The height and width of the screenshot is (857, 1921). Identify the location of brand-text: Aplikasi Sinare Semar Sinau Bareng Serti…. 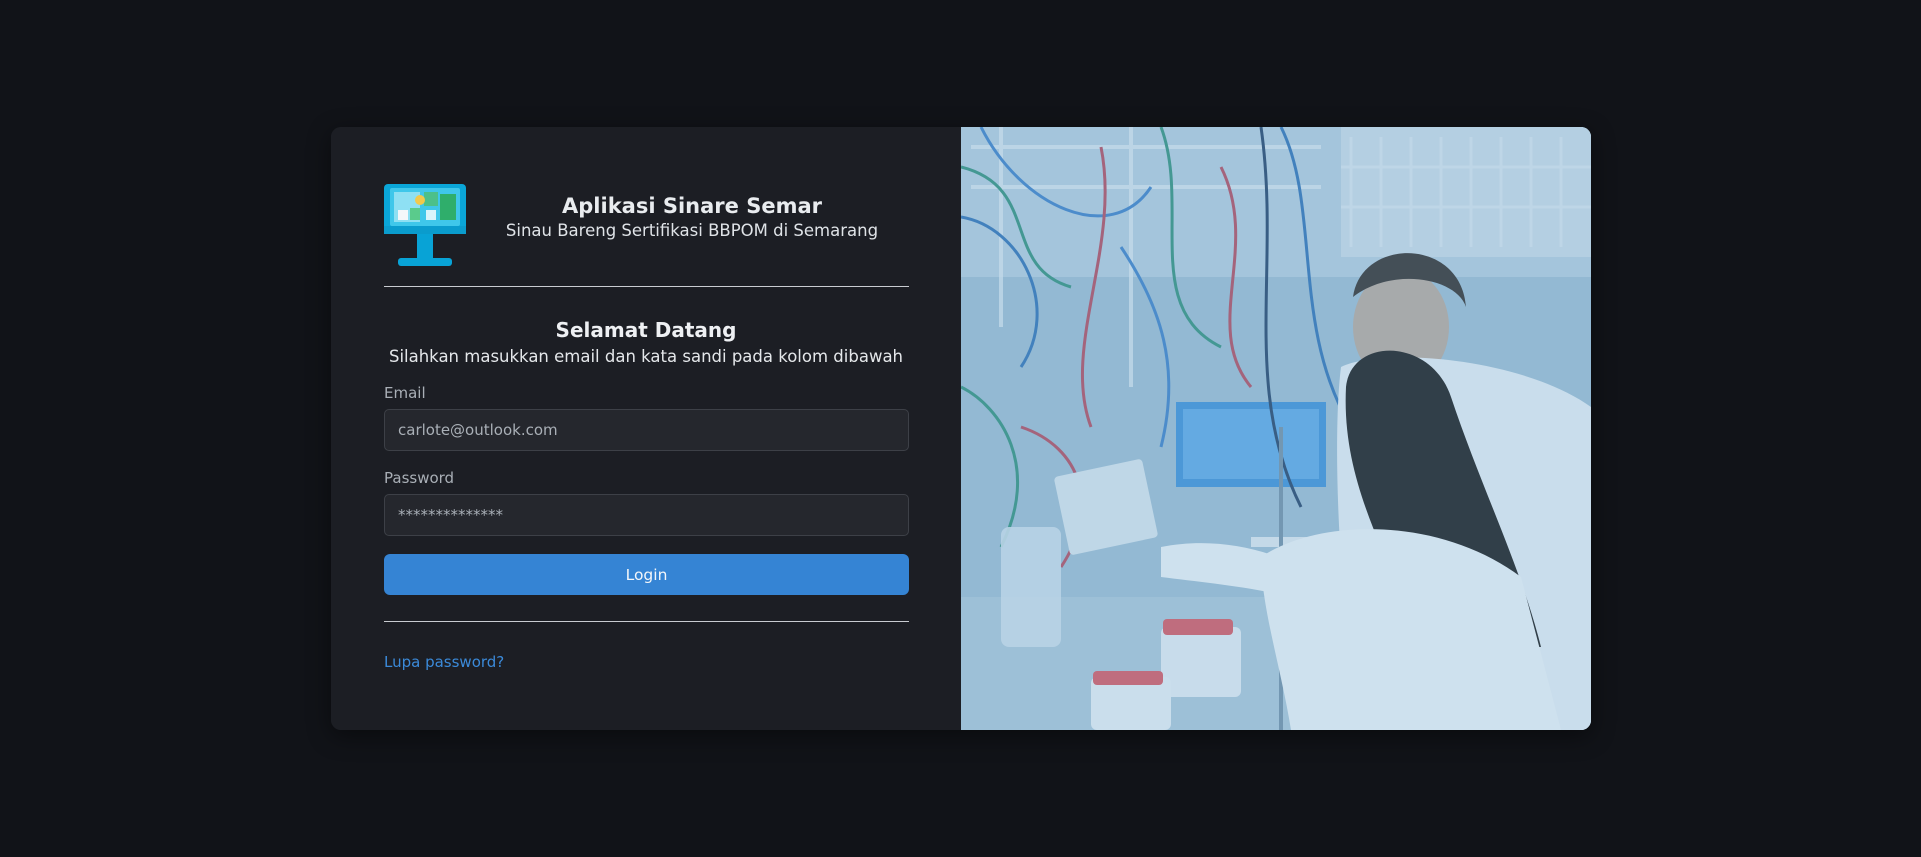
(687, 218).